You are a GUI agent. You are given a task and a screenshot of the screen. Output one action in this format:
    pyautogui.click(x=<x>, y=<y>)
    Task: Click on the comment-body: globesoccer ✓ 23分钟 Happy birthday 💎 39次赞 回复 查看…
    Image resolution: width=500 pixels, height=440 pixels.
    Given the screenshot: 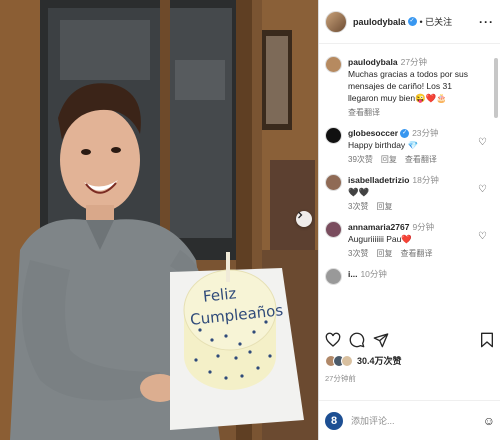 What is the action you would take?
    pyautogui.click(x=417, y=146)
    